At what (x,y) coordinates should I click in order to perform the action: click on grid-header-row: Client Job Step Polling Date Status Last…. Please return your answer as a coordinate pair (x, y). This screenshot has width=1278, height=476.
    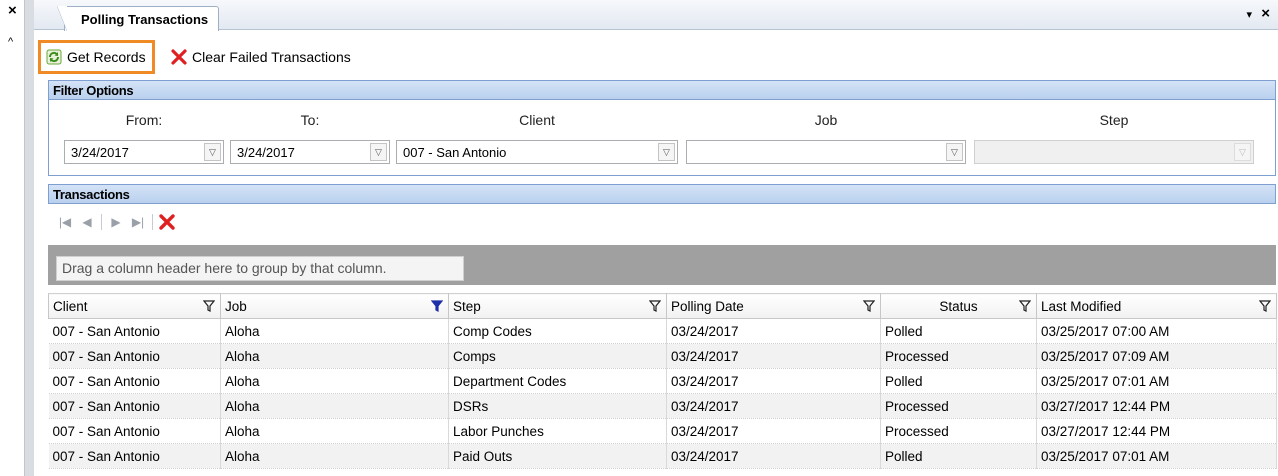
    Looking at the image, I should click on (662, 306).